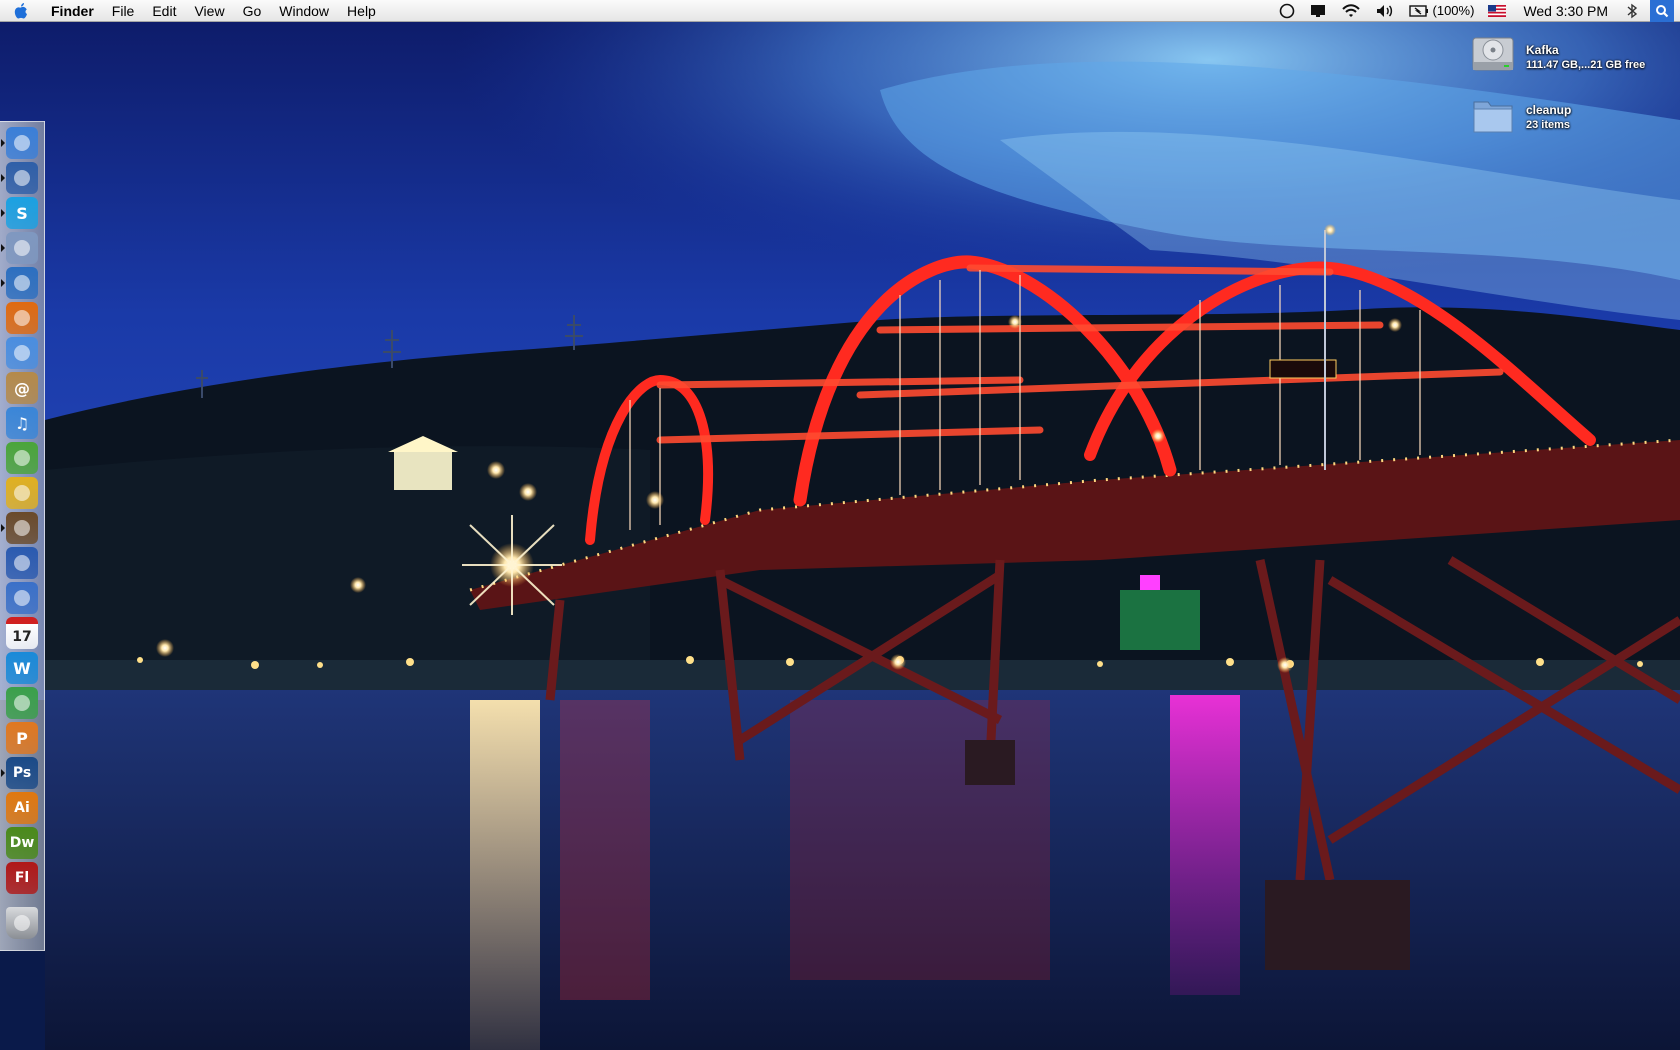 The width and height of the screenshot is (1680, 1050). I want to click on menu-clock: Wed 3:30 PM, so click(1565, 11).